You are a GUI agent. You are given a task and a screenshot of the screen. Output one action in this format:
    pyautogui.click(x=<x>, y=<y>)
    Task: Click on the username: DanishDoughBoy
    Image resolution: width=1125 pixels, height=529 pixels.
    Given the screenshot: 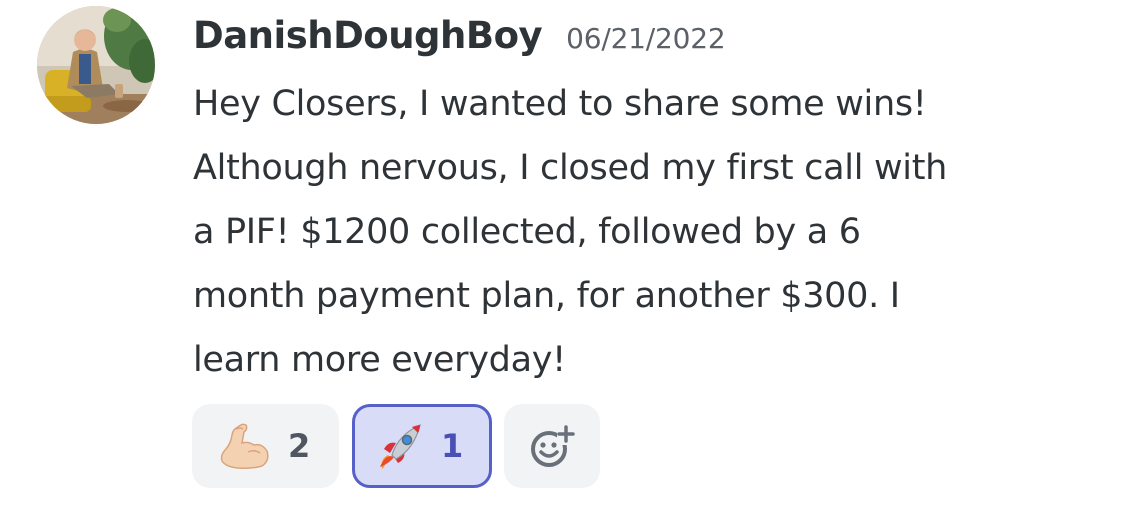 What is the action you would take?
    pyautogui.click(x=368, y=35)
    